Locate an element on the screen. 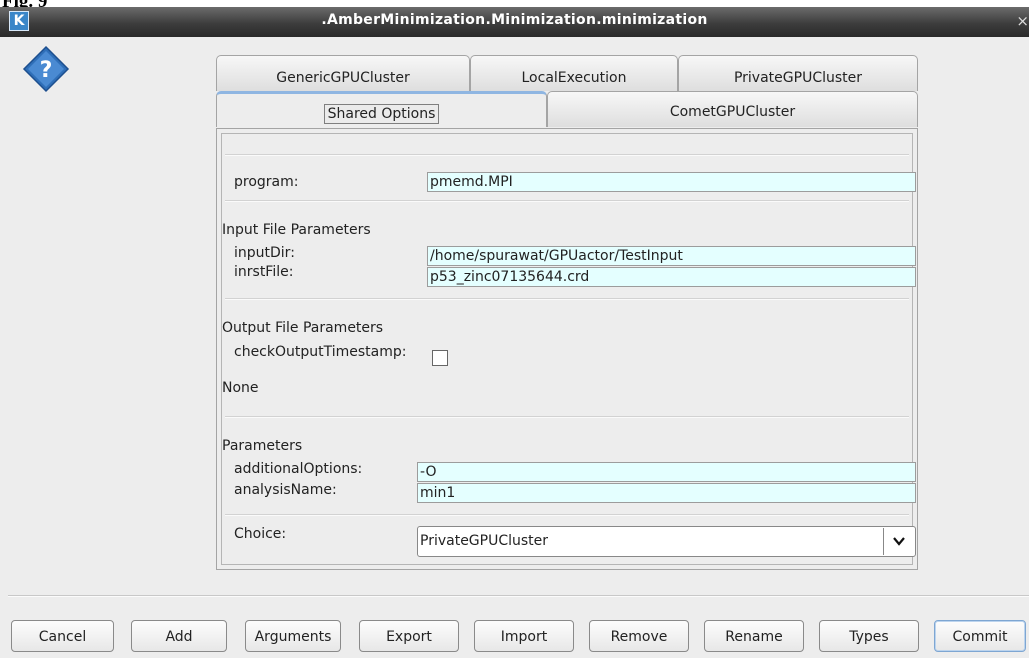  tab-label: CometGPUCluster is located at coordinates (732, 112).